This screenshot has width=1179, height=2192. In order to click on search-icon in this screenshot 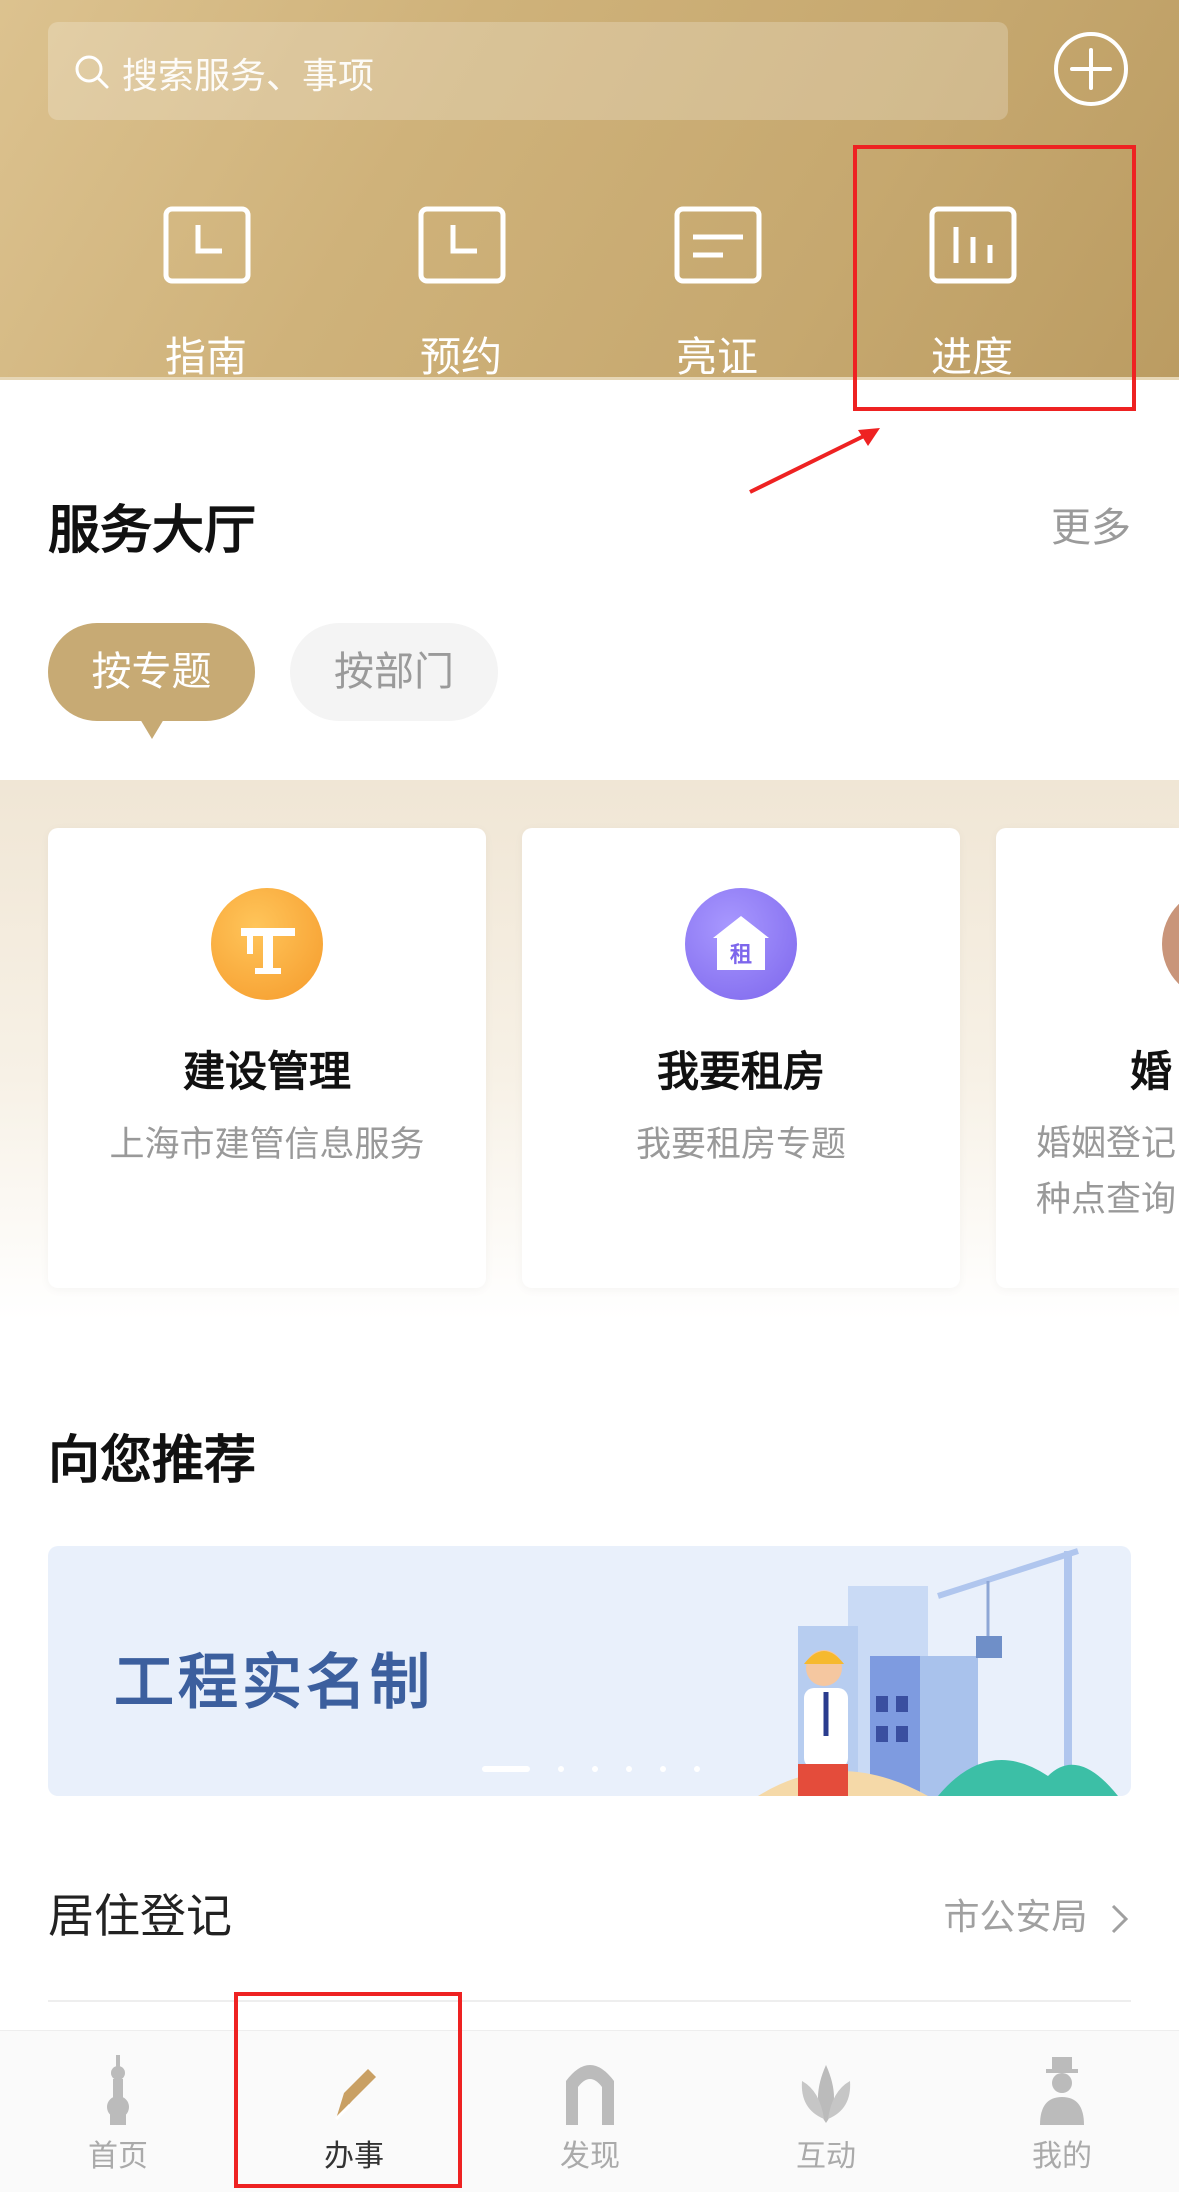, I will do `click(92, 72)`.